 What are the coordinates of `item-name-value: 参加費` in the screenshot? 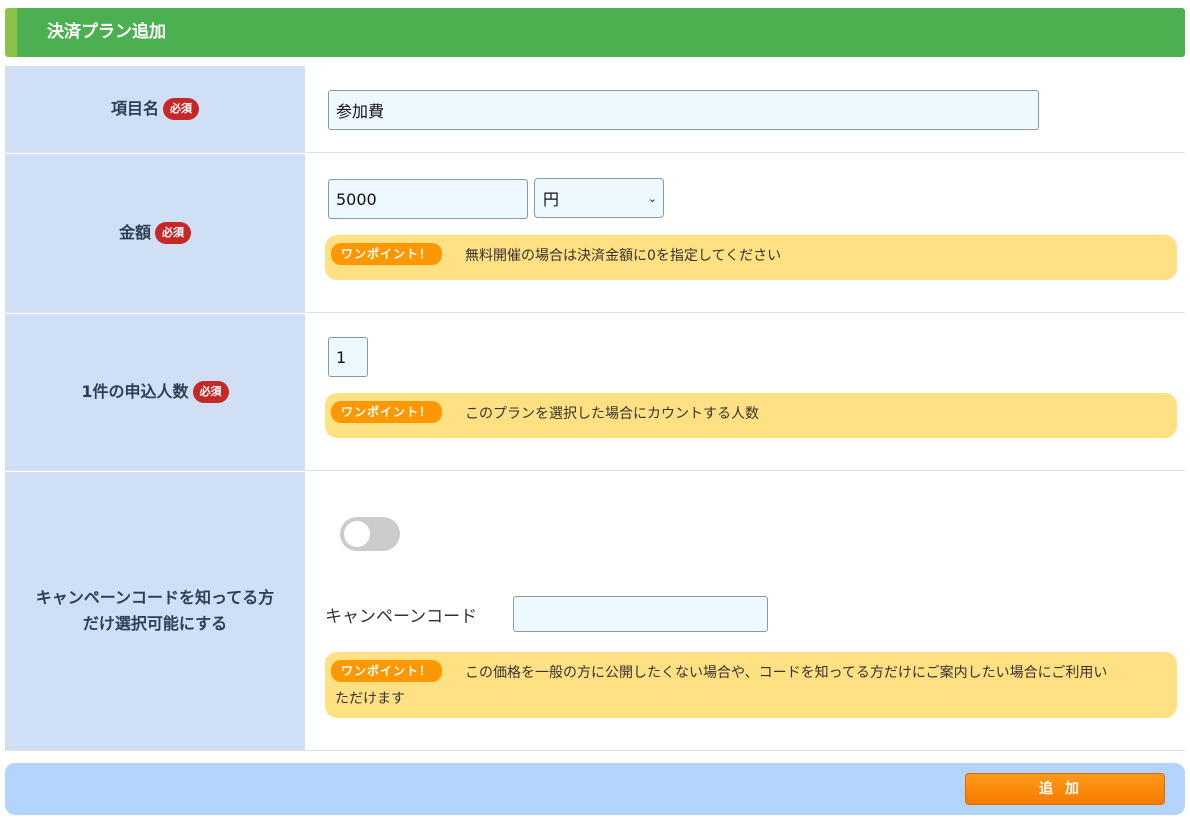 It's located at (360, 111).